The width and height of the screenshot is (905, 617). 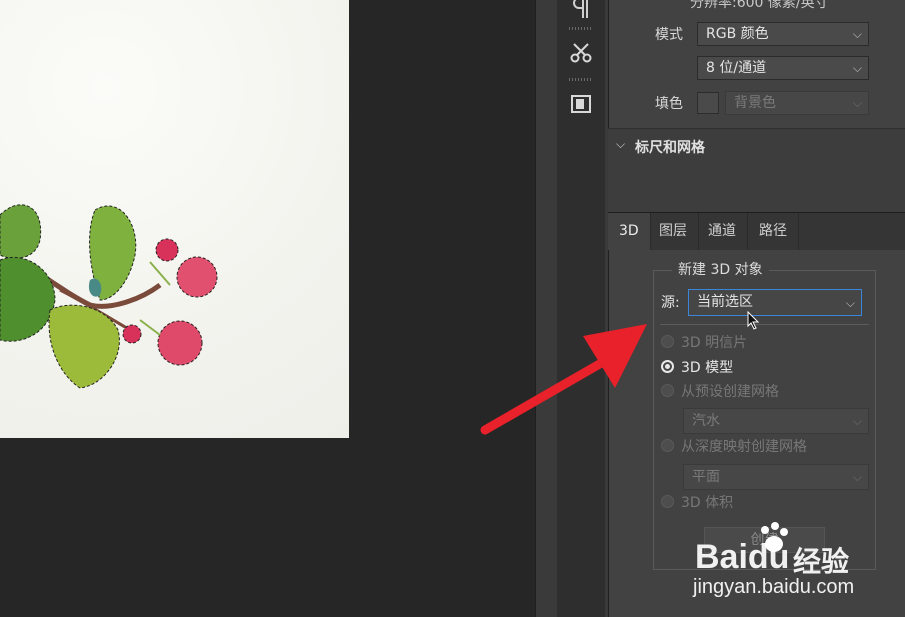 What do you see at coordinates (706, 421) in the screenshot?
I see `preset-select-value: 汽水` at bounding box center [706, 421].